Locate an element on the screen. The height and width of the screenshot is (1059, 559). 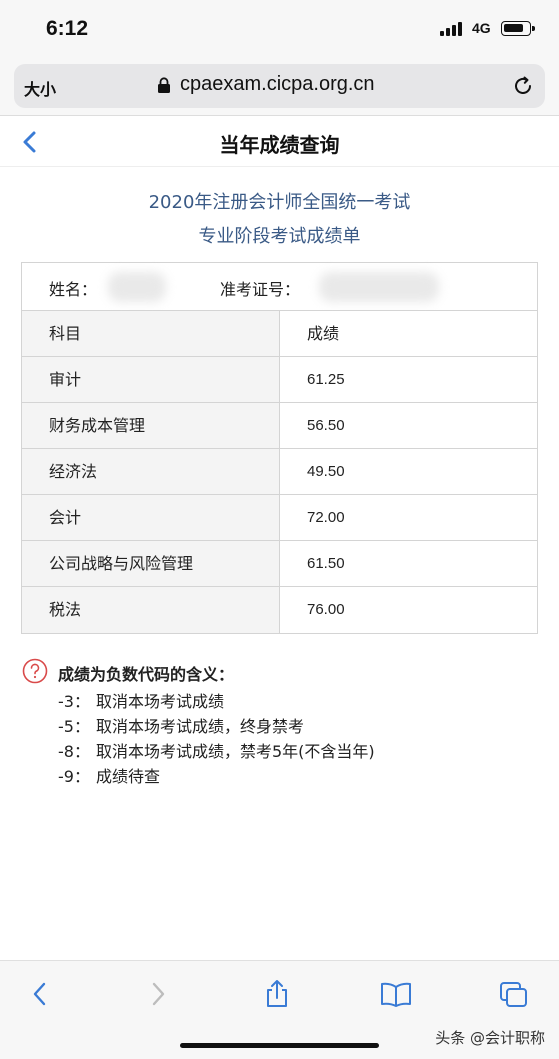
battery-icon is located at coordinates (518, 28).